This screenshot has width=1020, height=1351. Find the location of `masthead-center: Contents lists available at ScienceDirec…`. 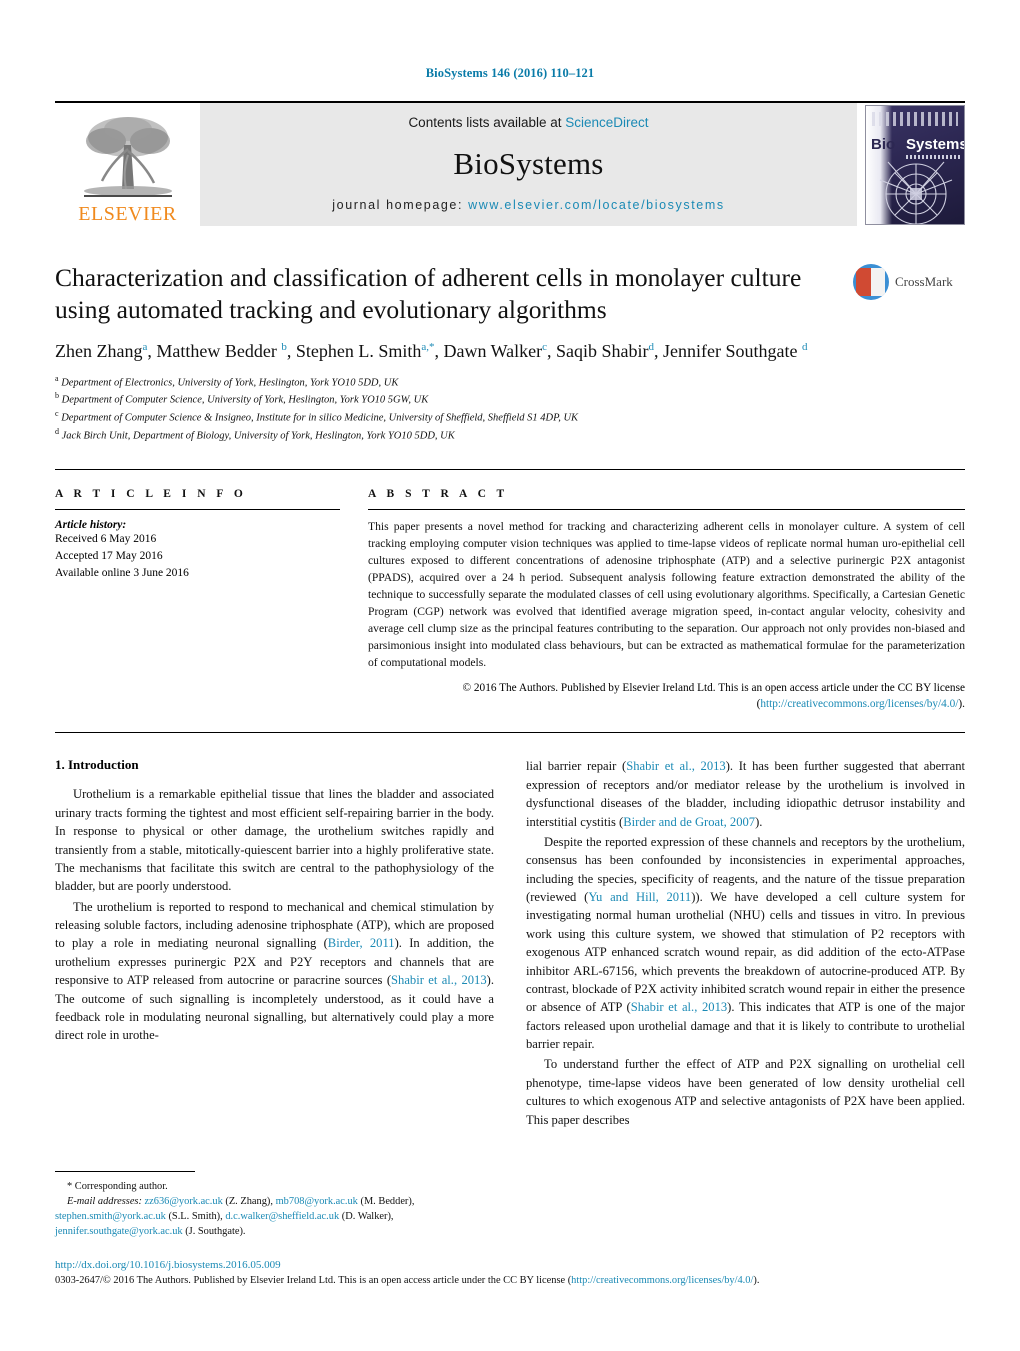

masthead-center: Contents lists available at ScienceDirec… is located at coordinates (528, 164).